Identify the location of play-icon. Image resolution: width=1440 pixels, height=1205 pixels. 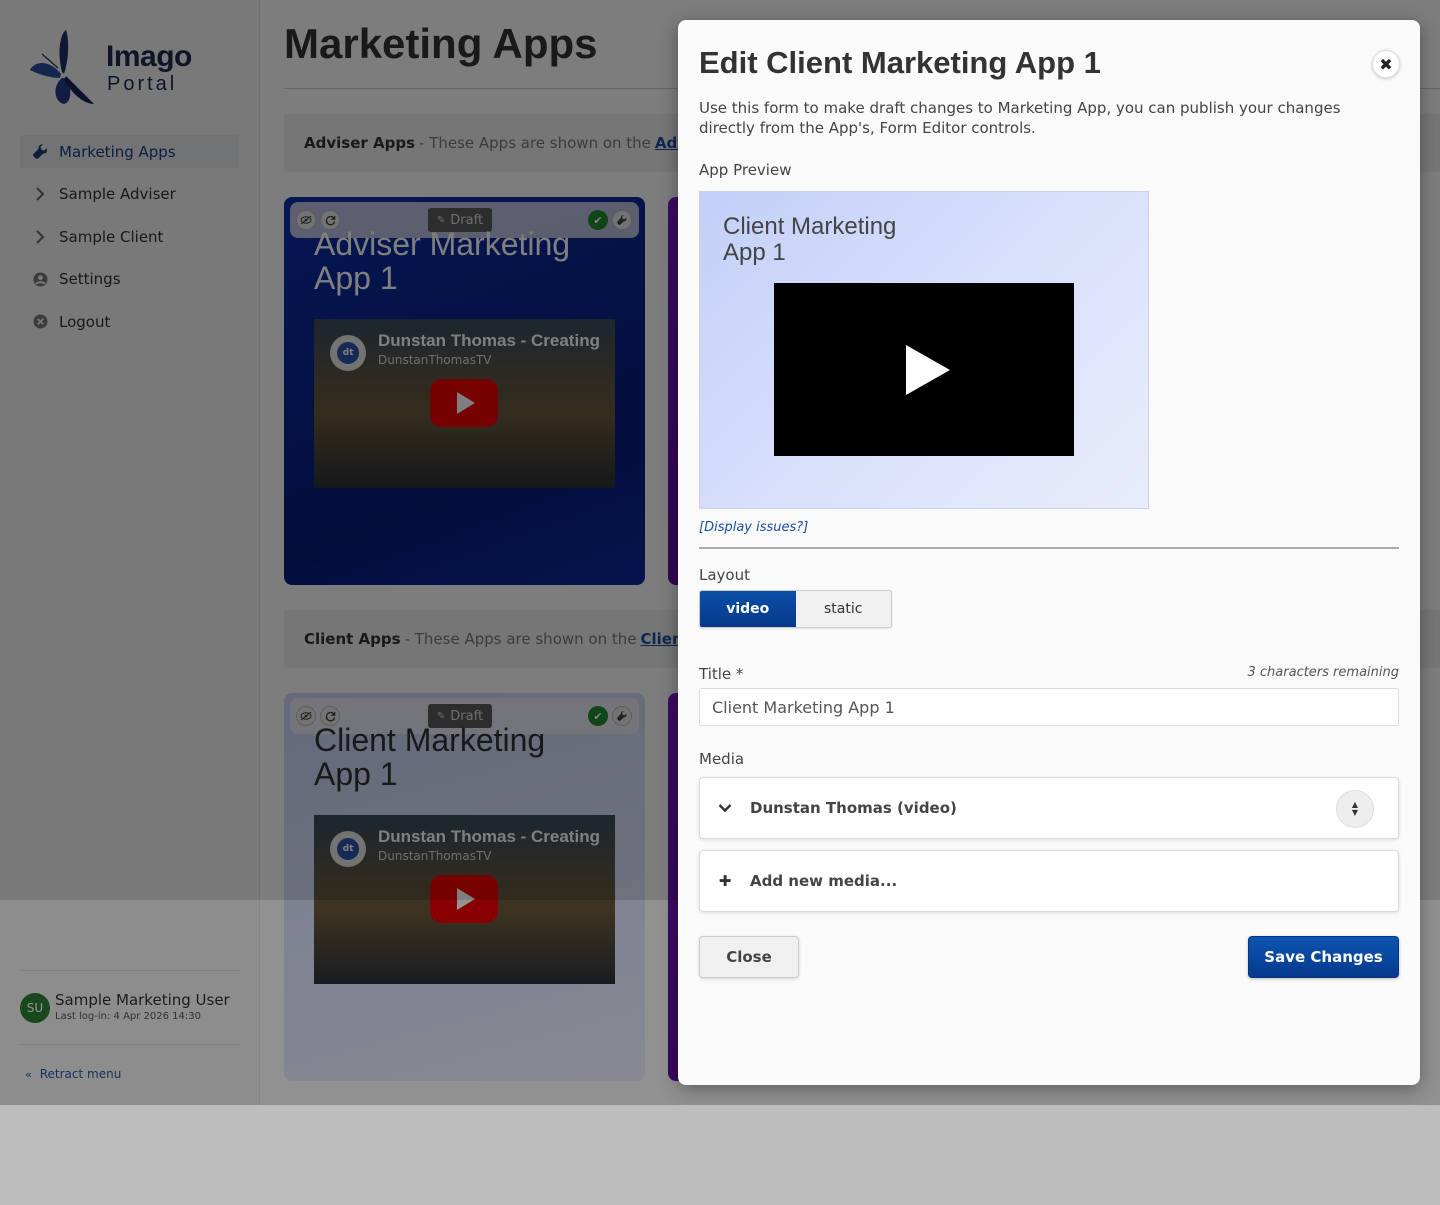
(928, 369).